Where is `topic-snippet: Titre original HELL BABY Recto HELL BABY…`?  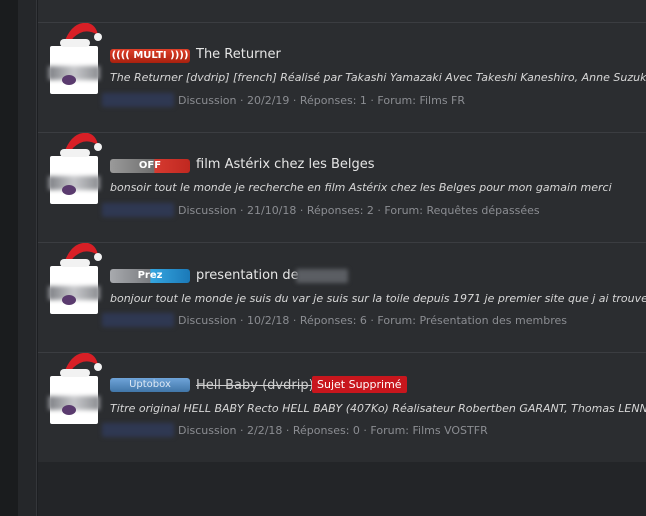
topic-snippet: Titre original HELL BABY Recto HELL BABY… is located at coordinates (378, 408).